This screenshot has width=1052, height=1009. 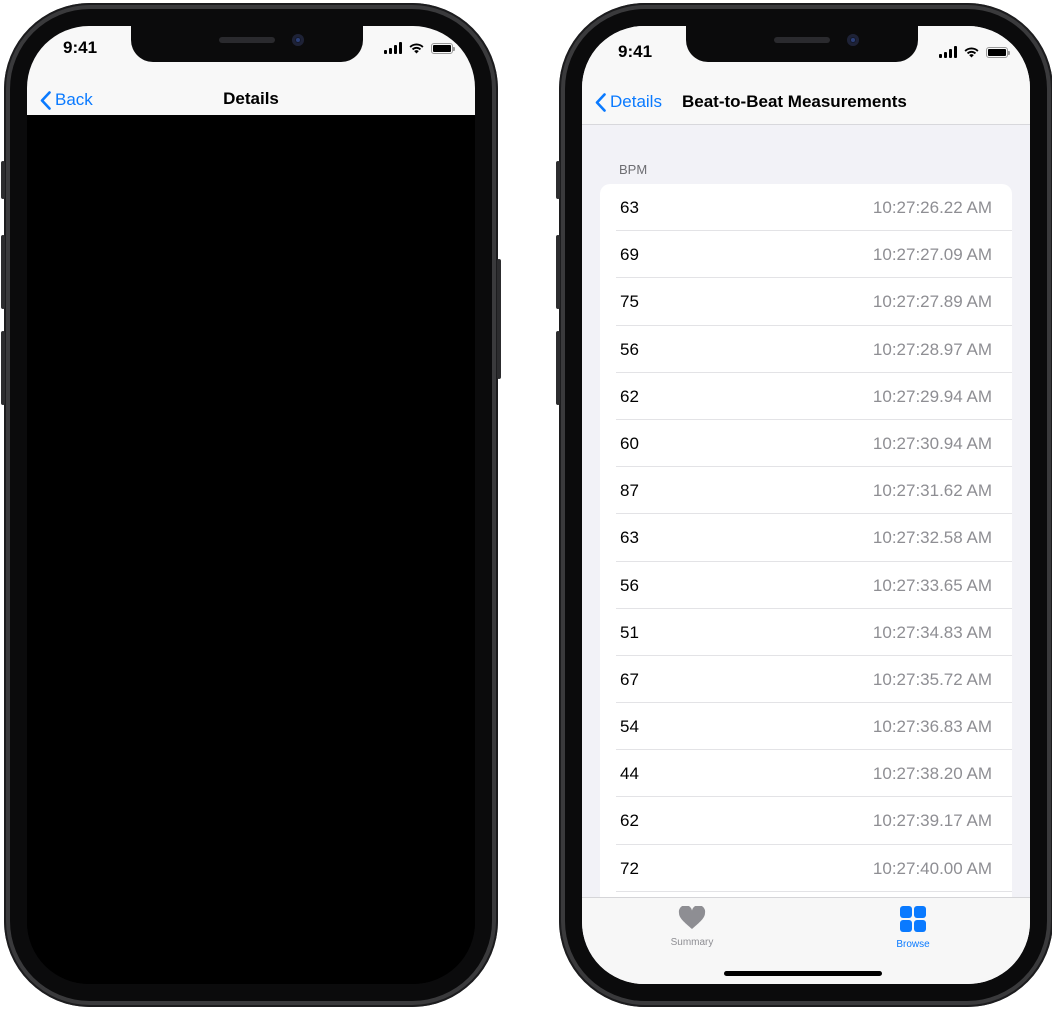 What do you see at coordinates (636, 101) in the screenshot?
I see `back-button-label: Details` at bounding box center [636, 101].